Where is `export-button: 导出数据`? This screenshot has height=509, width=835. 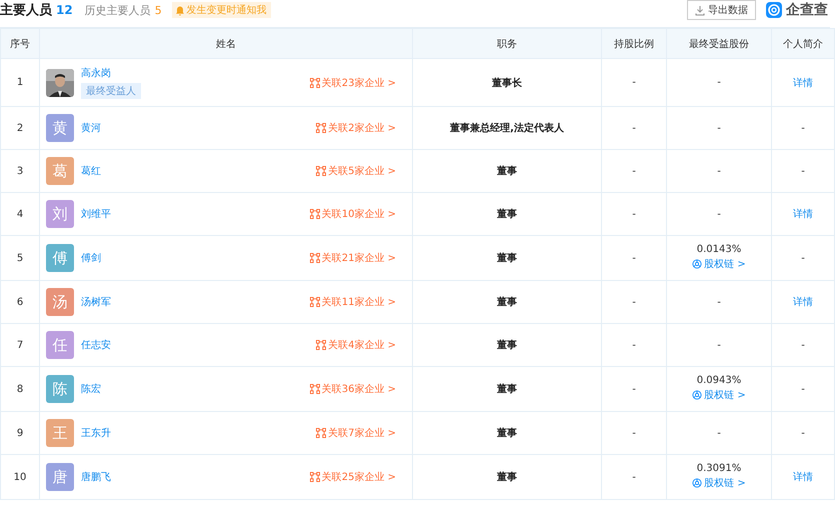
export-button: 导出数据 is located at coordinates (721, 10).